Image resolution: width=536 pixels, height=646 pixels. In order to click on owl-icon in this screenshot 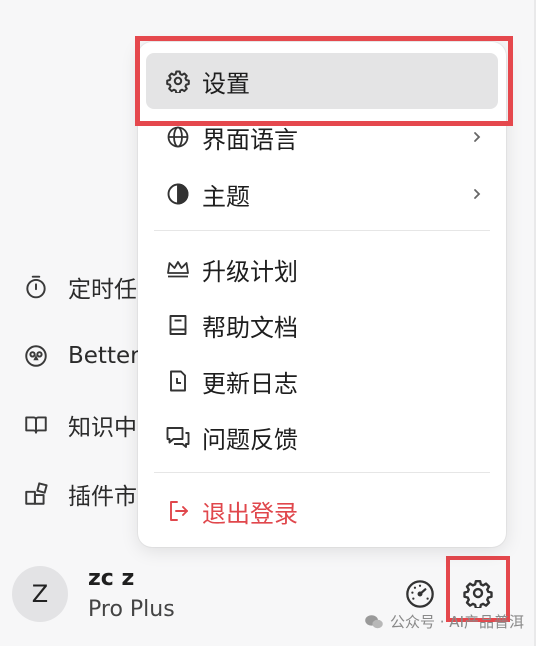, I will do `click(36, 356)`.